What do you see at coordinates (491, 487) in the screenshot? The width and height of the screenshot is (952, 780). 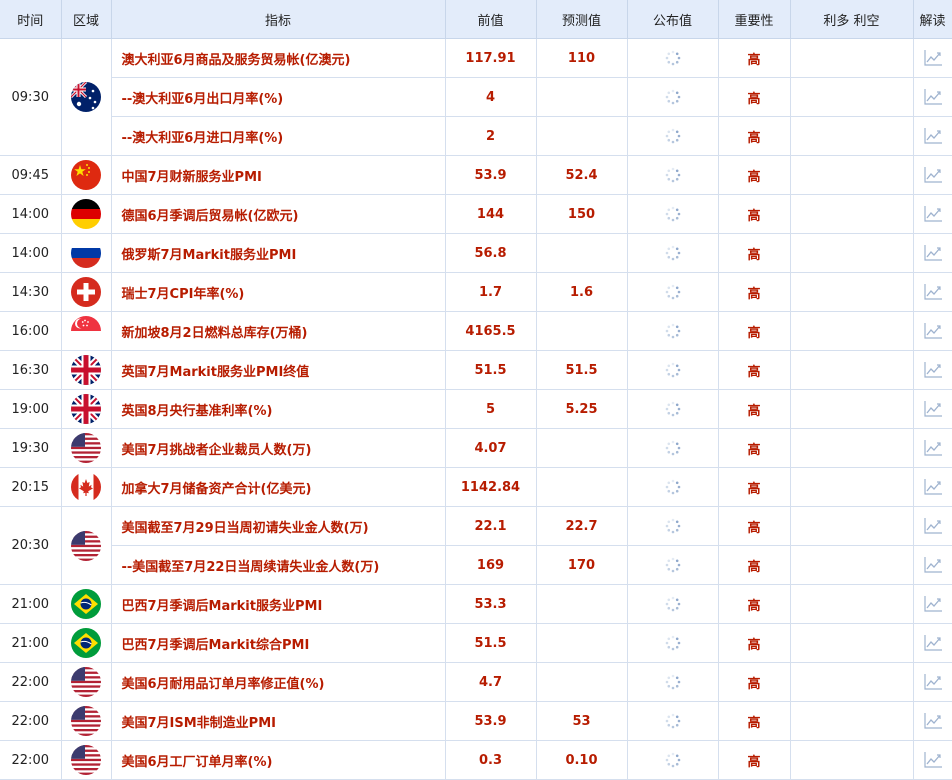 I see `previous-cell: 1142.84` at bounding box center [491, 487].